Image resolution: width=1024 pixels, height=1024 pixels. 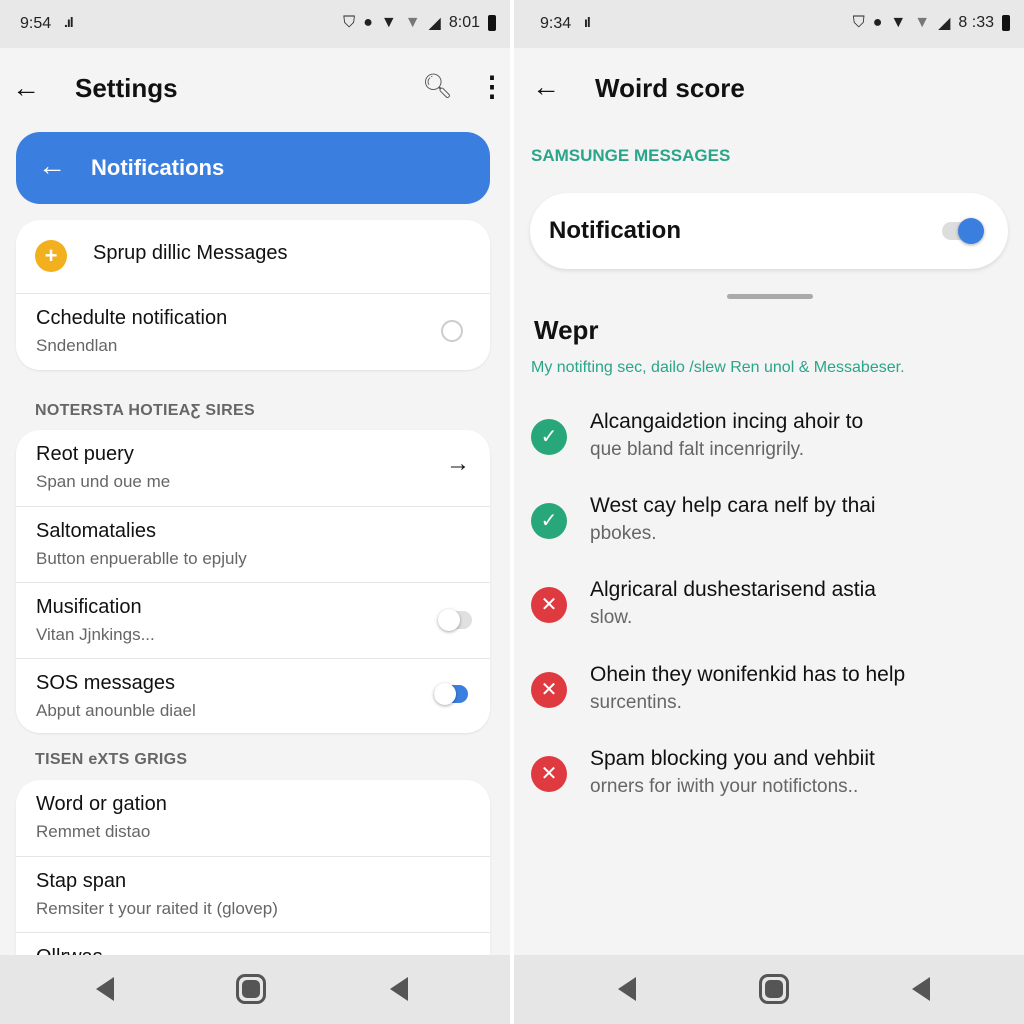 I want to click on banner-label: Notifications, so click(x=158, y=167).